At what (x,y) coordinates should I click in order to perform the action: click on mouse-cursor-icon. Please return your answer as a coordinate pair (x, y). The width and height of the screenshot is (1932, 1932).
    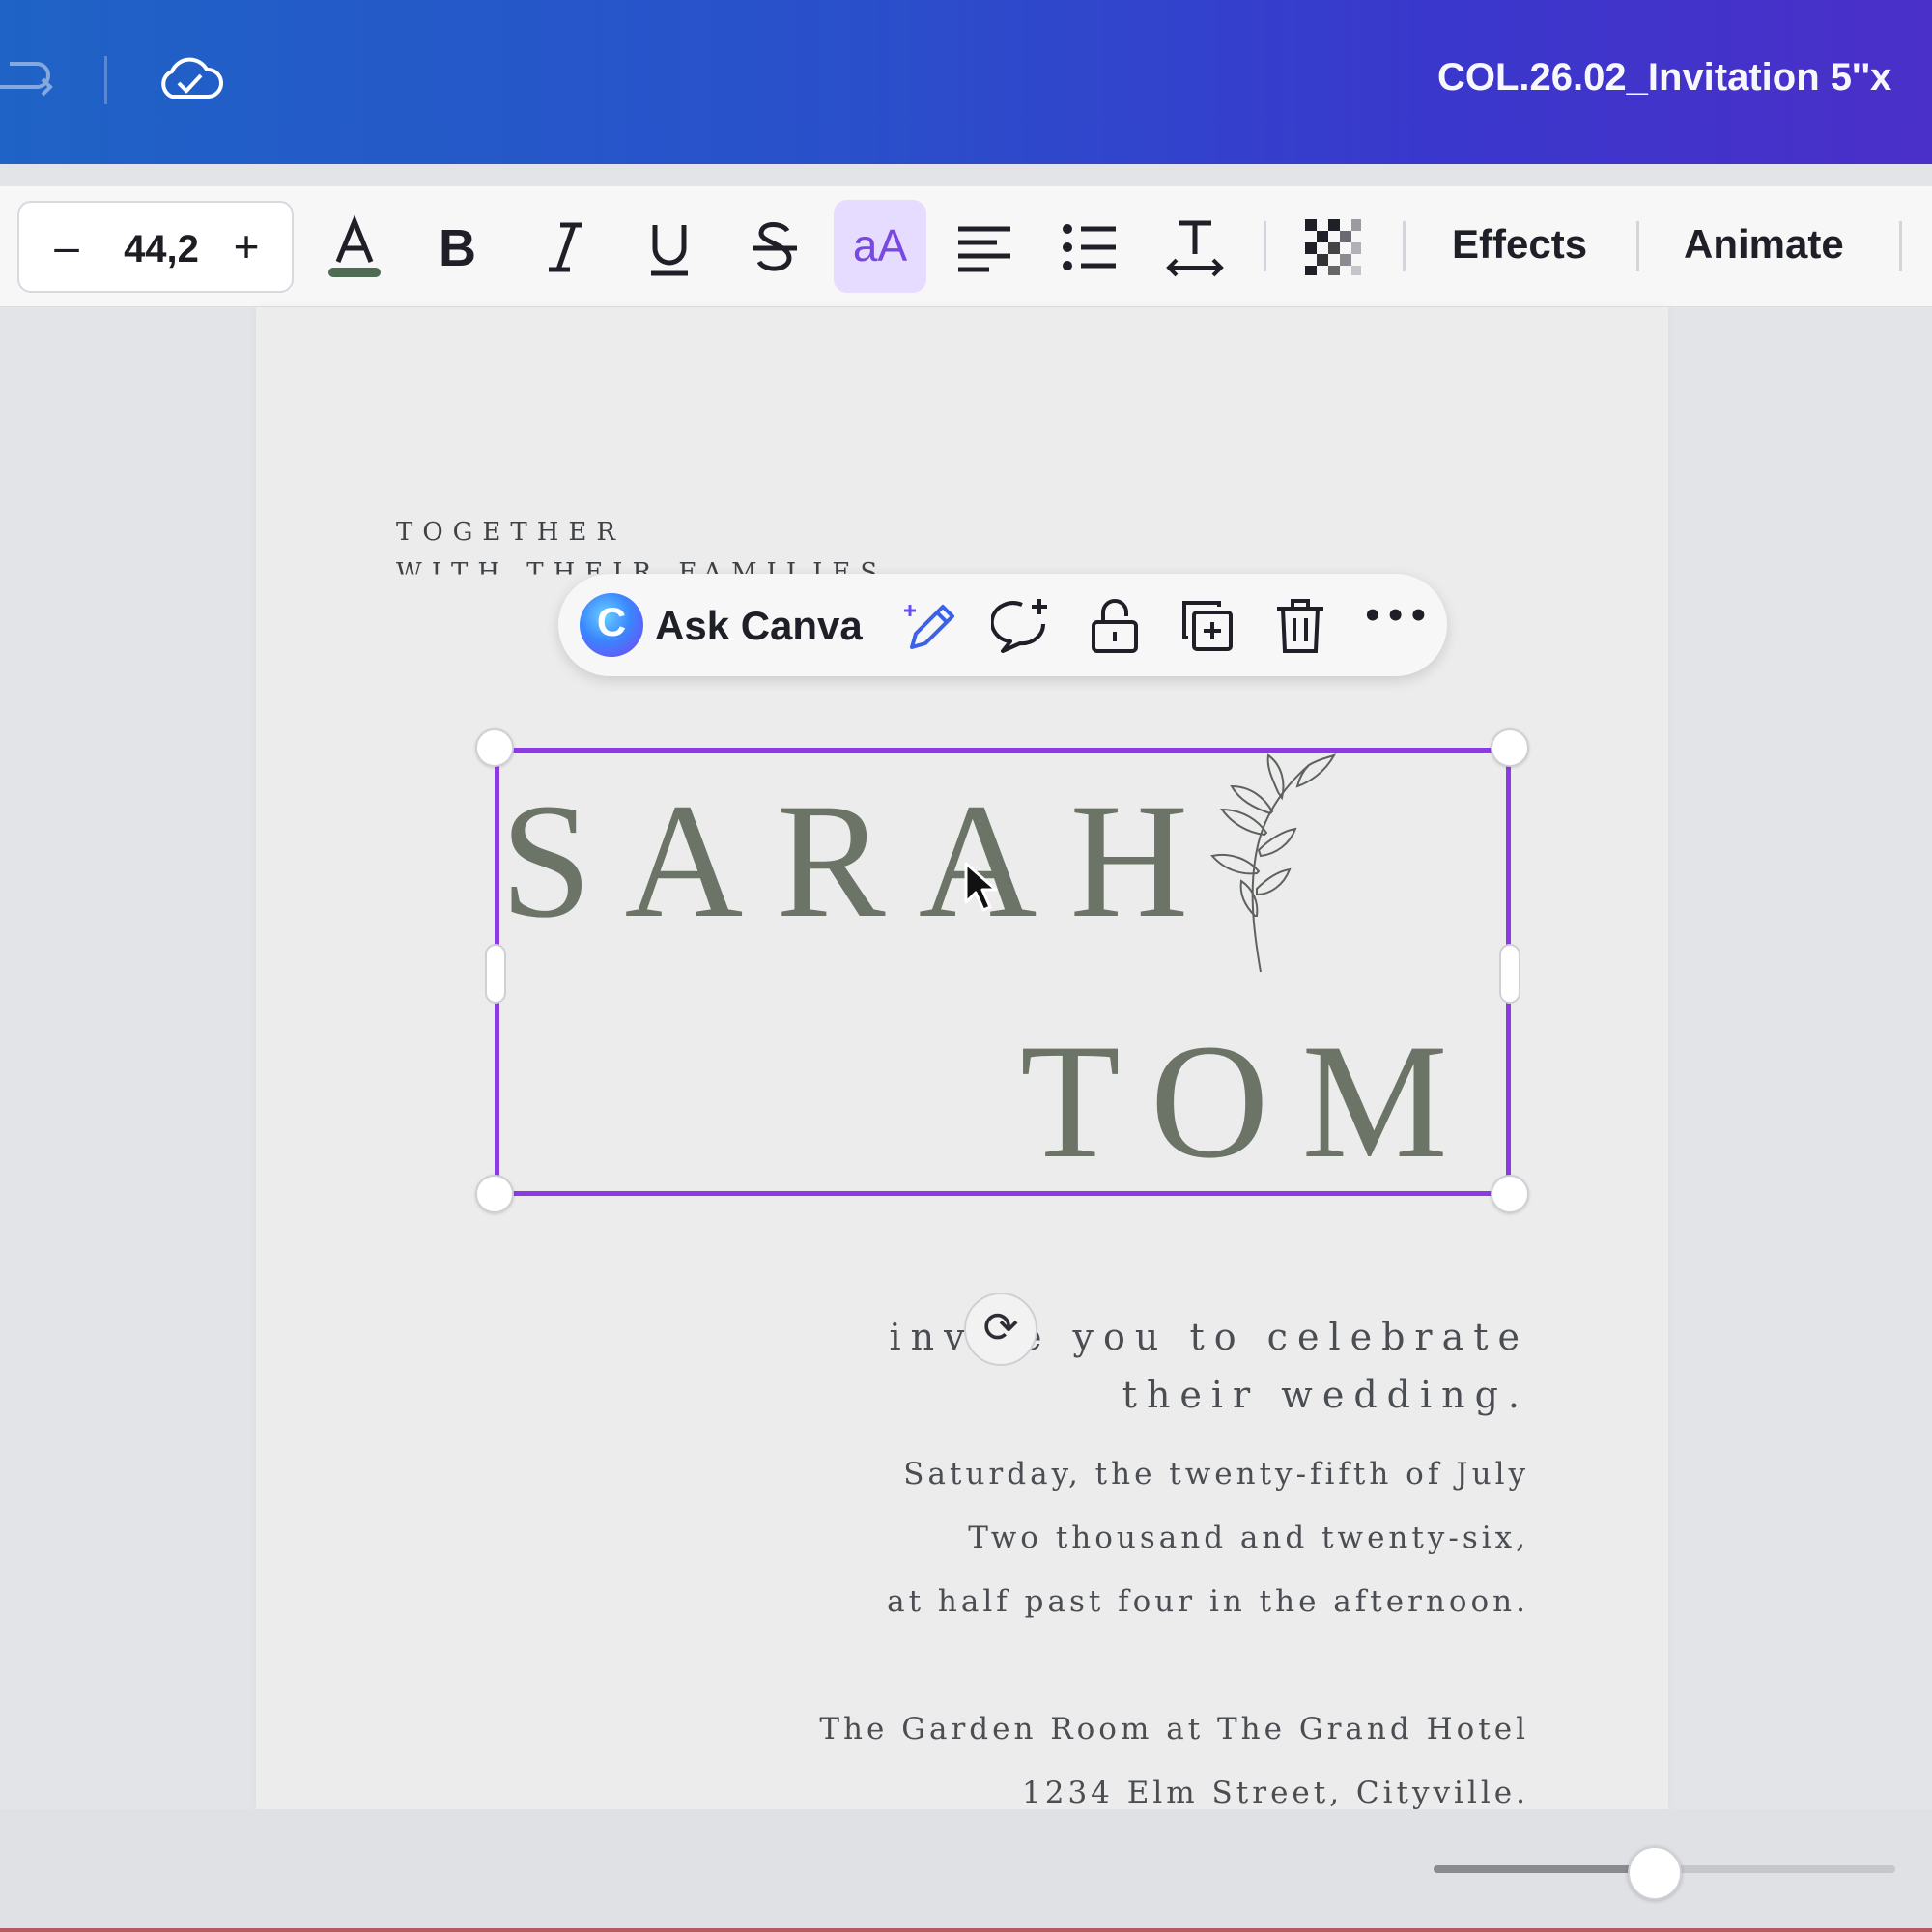
    Looking at the image, I should click on (981, 887).